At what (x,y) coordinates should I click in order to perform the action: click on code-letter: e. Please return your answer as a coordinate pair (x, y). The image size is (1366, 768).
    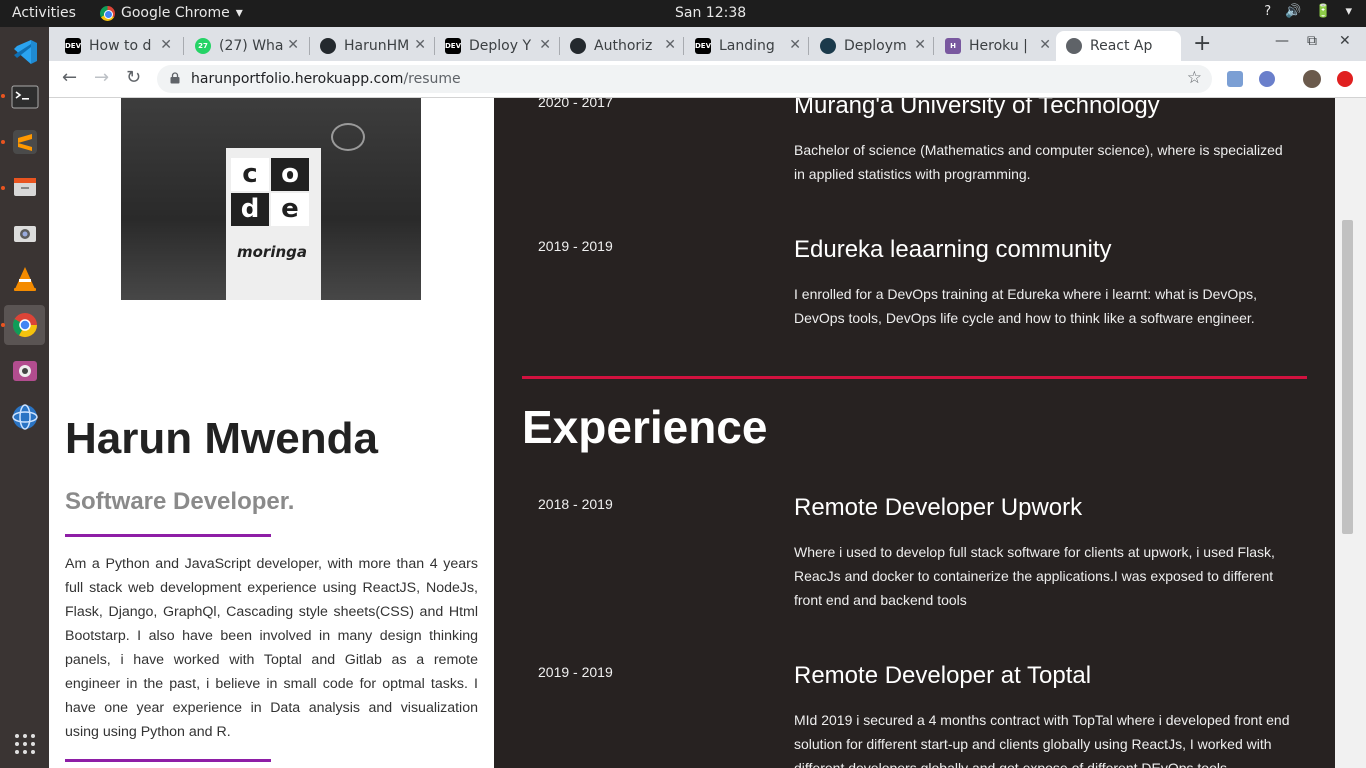
    Looking at the image, I should click on (290, 209).